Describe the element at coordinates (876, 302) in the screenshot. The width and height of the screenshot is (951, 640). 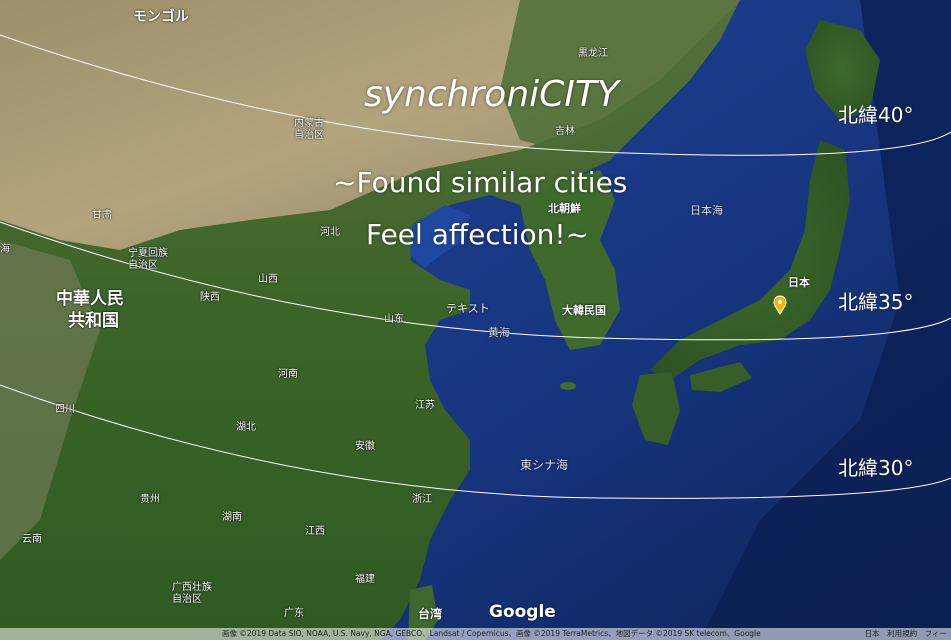
I see `latitude-label-35: 北緯35°` at that location.